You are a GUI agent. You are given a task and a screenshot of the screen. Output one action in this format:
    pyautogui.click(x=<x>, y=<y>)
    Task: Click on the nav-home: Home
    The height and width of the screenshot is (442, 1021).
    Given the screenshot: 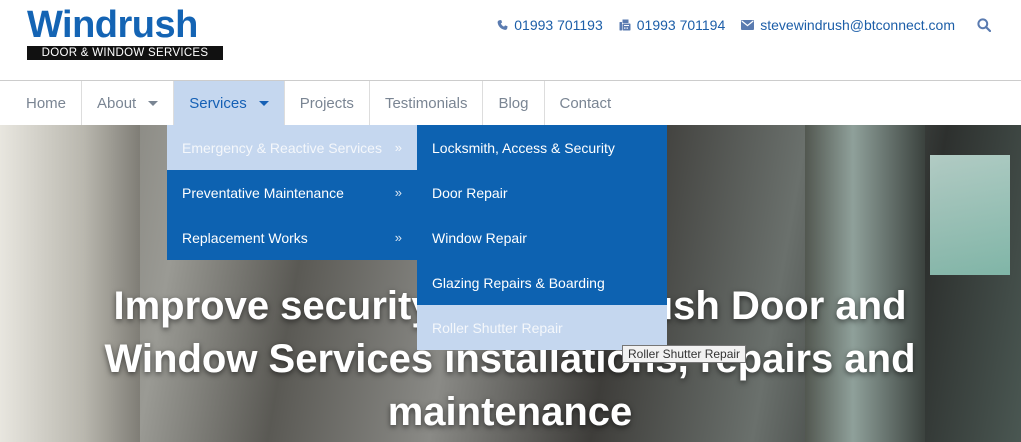 What is the action you would take?
    pyautogui.click(x=41, y=103)
    